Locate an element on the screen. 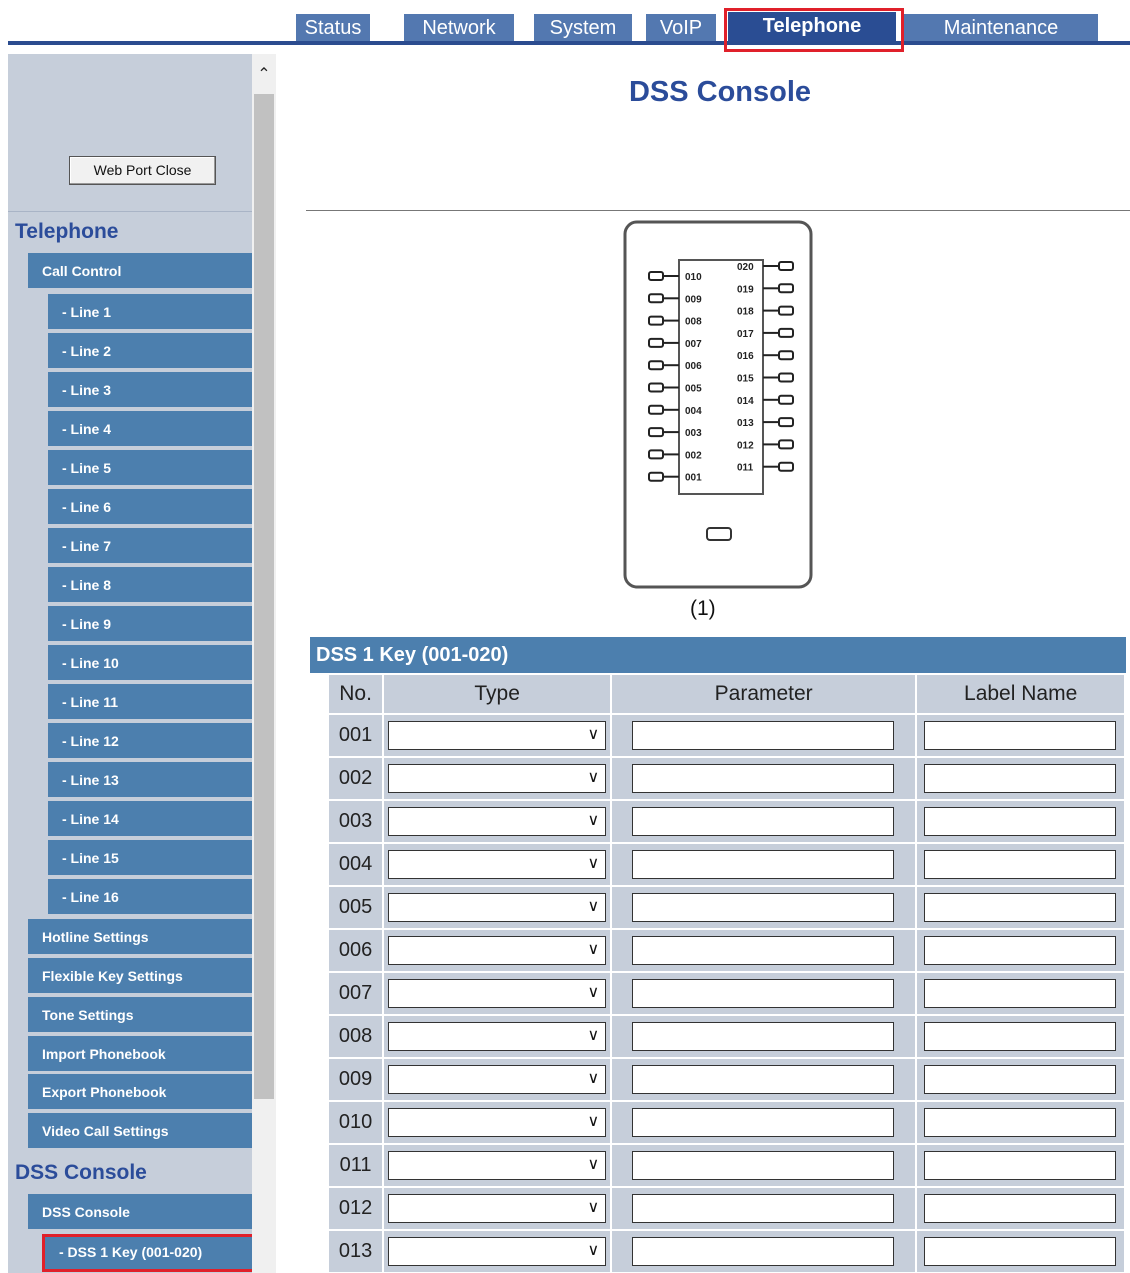 The image size is (1130, 1273). sidebar-item-line: - Line 15 is located at coordinates (150, 858).